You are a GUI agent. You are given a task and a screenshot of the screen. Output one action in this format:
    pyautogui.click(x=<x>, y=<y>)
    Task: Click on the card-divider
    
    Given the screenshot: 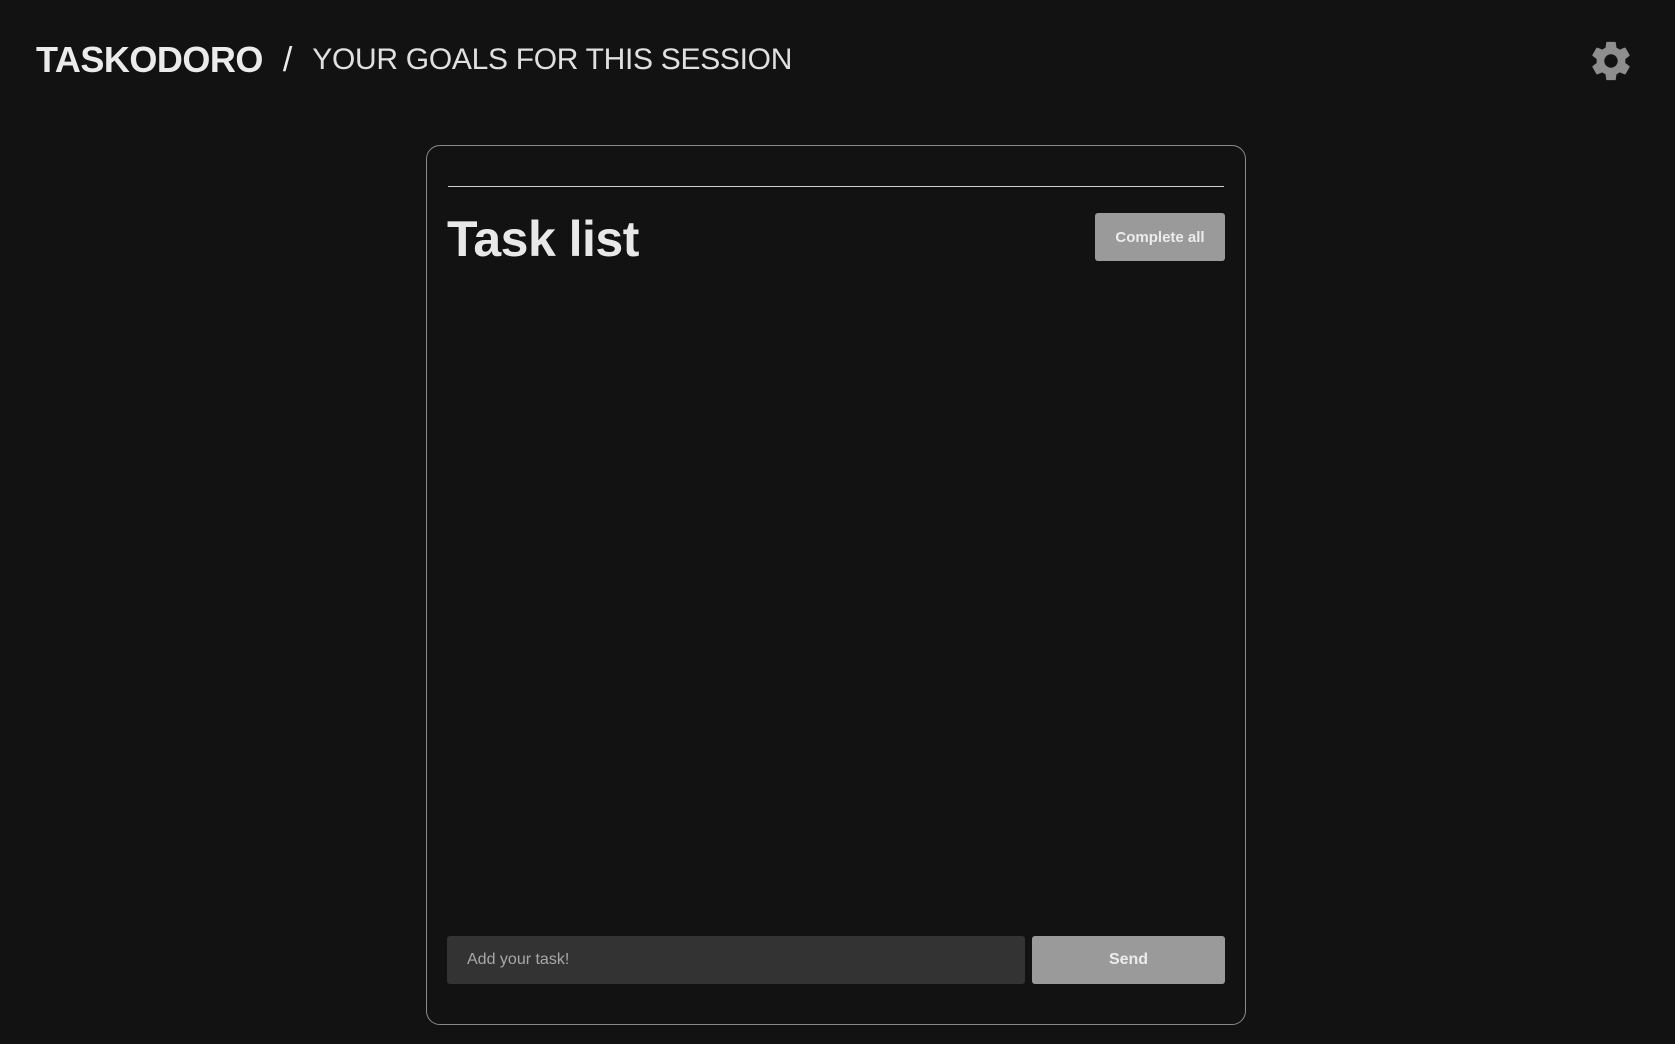 What is the action you would take?
    pyautogui.click(x=836, y=186)
    